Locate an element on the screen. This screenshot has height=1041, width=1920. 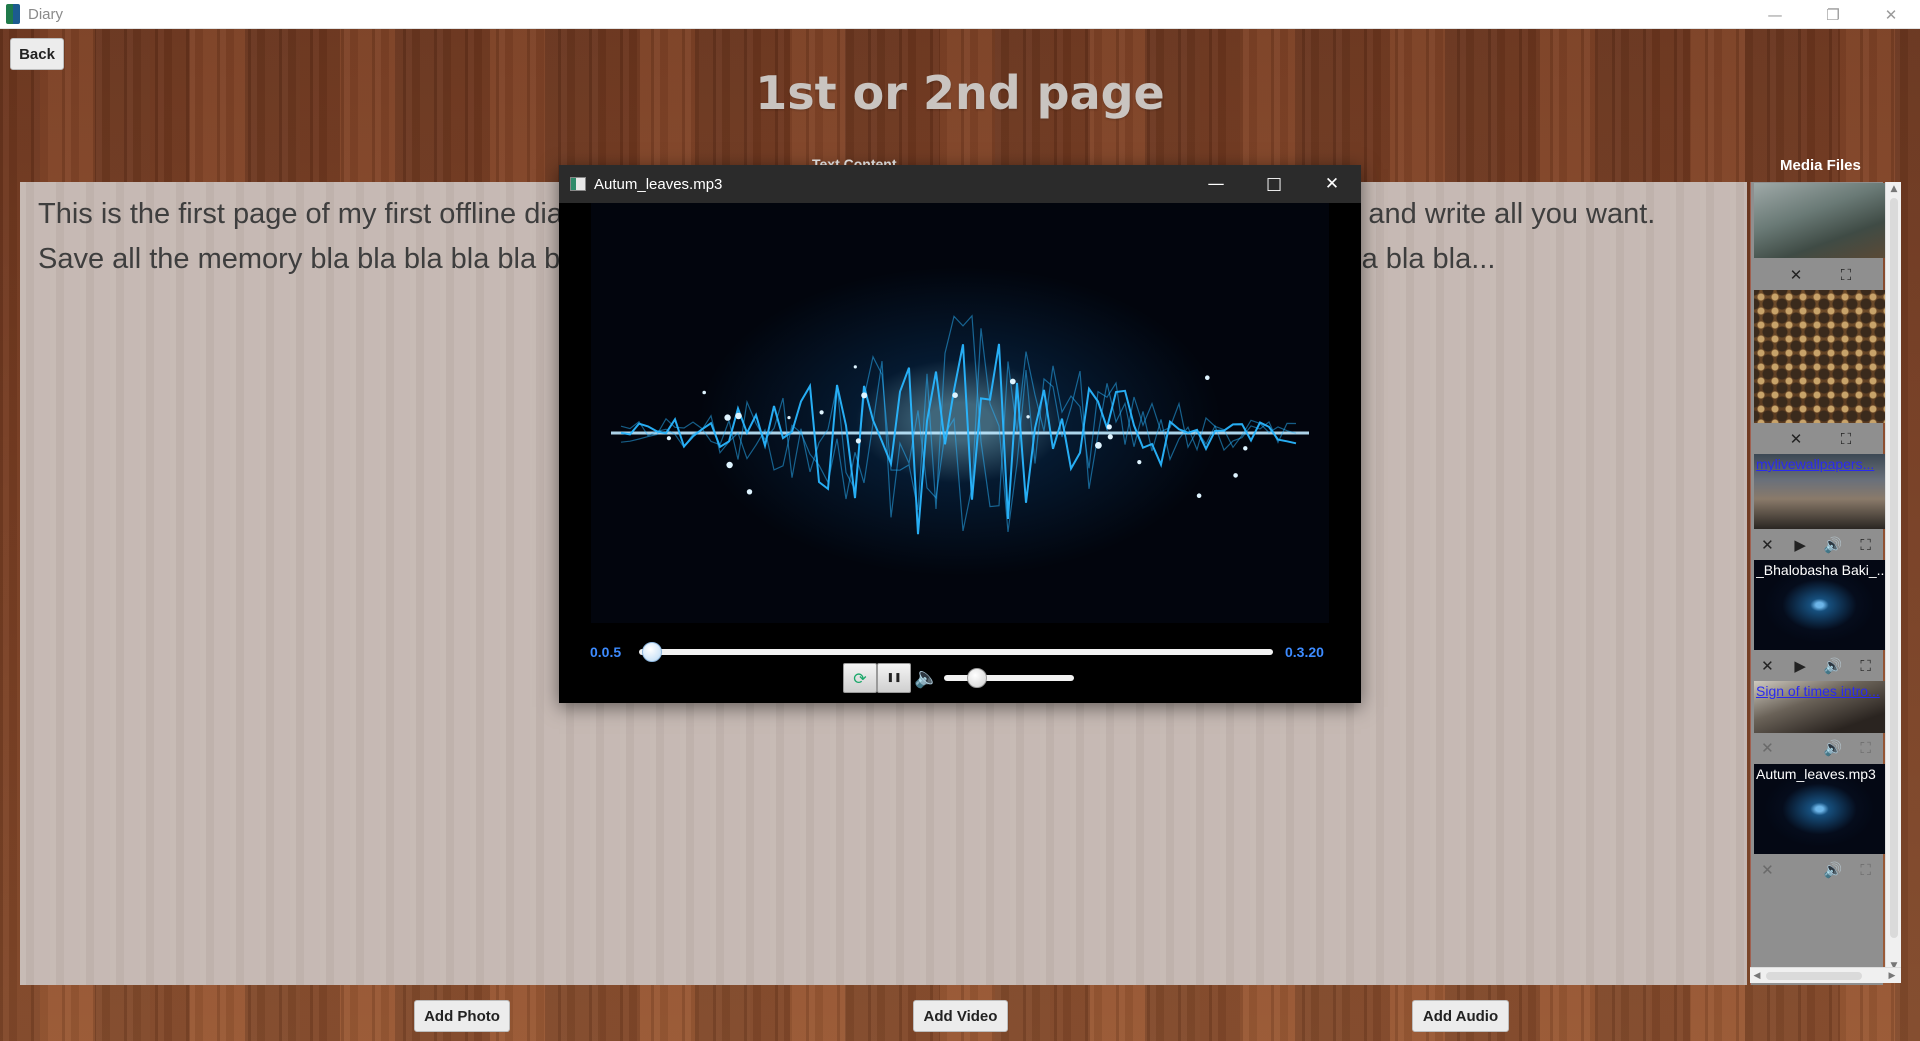
scroll-up-icon: ▲ is located at coordinates (1894, 189).